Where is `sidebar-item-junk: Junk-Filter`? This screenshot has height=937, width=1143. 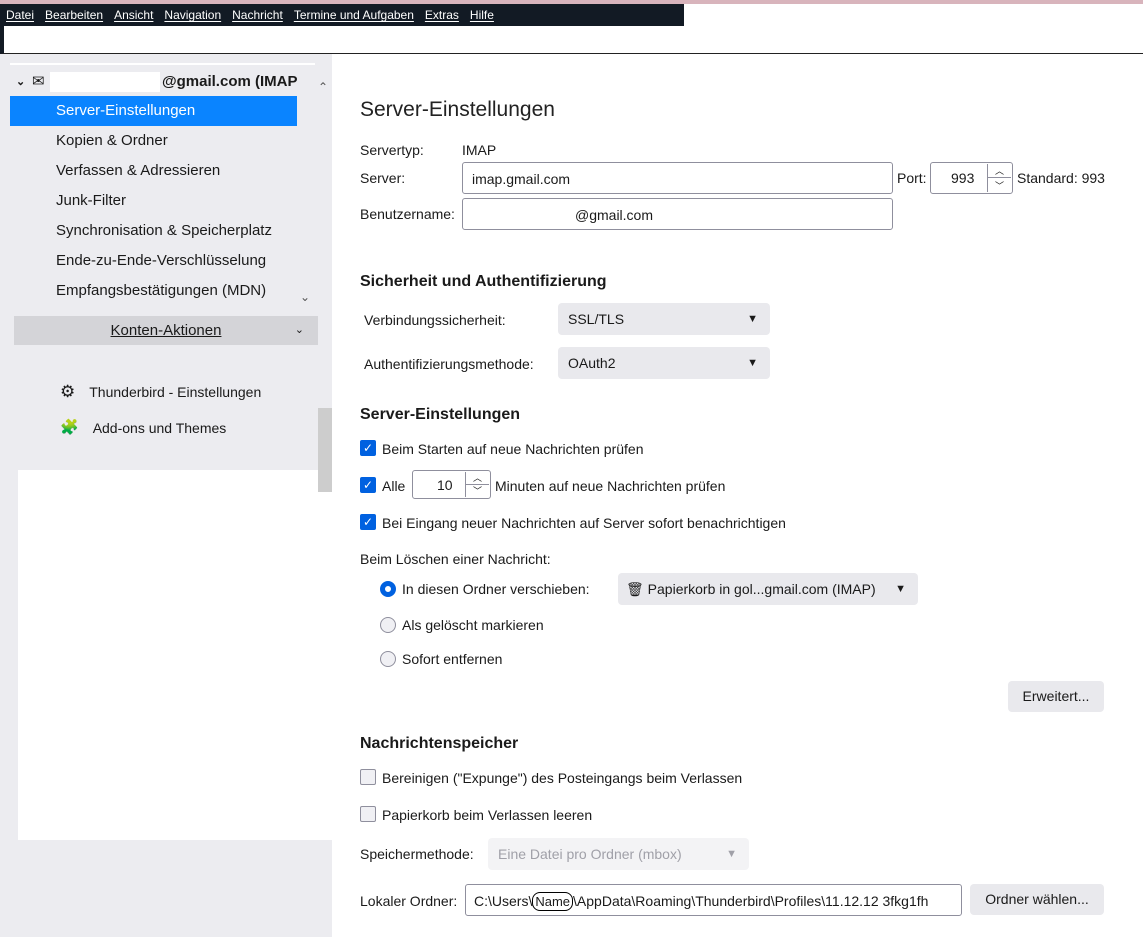
sidebar-item-junk: Junk-Filter is located at coordinates (153, 201).